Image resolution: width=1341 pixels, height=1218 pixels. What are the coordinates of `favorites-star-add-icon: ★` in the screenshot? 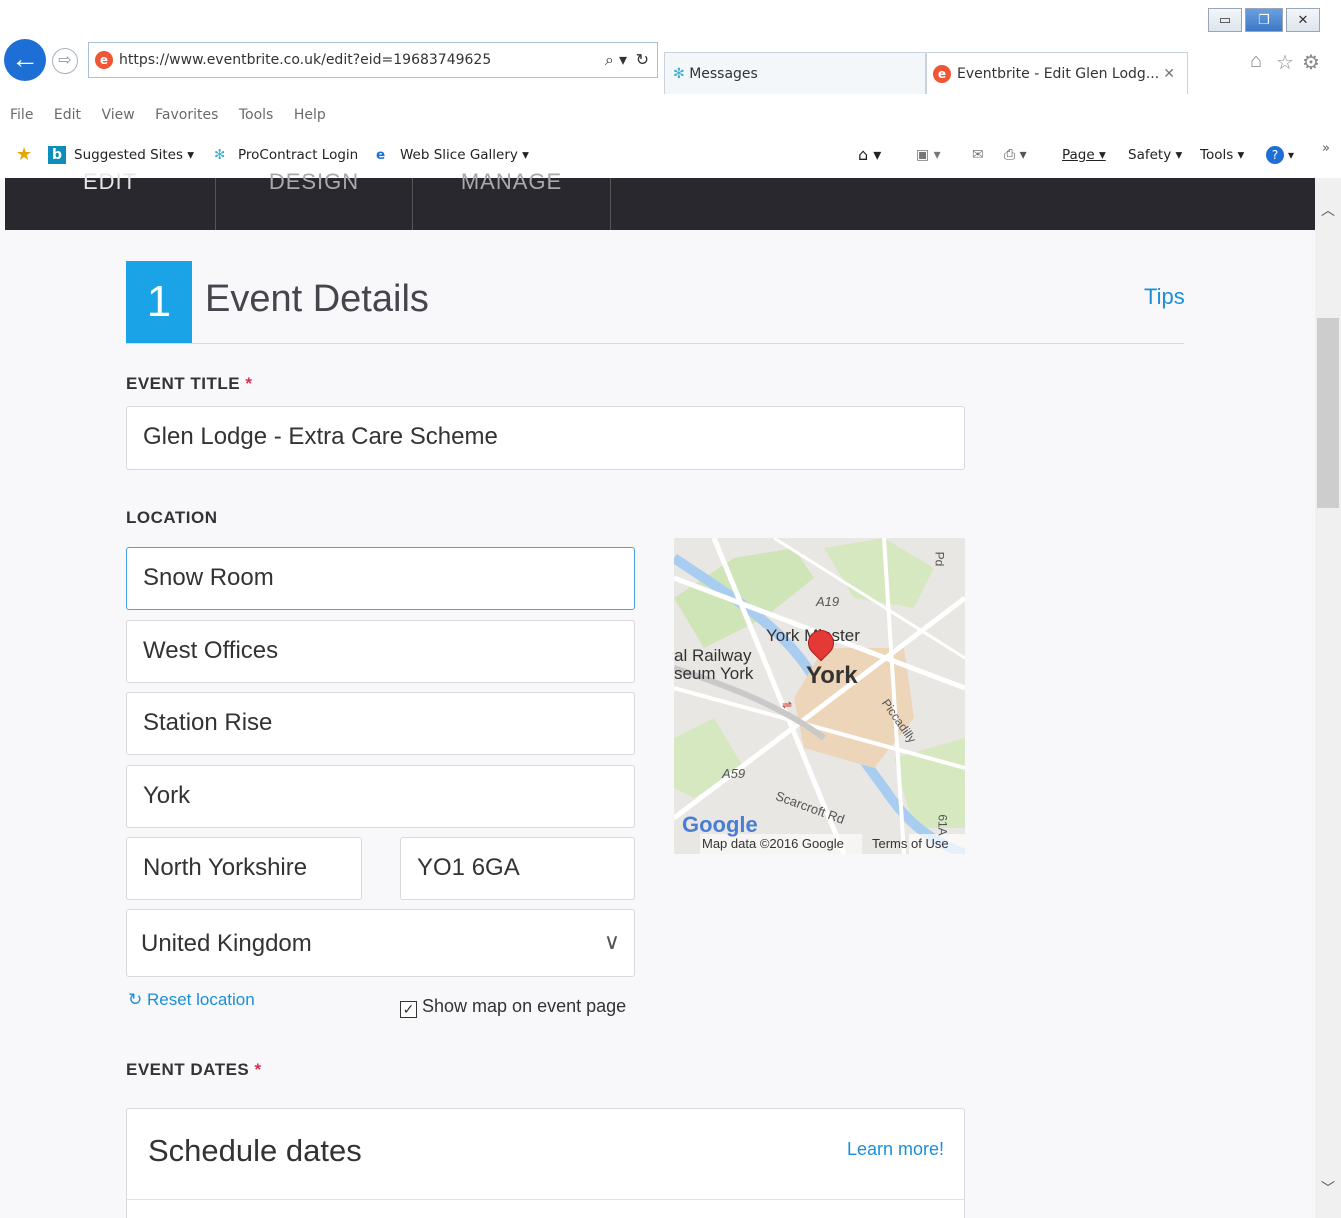 It's located at (24, 155).